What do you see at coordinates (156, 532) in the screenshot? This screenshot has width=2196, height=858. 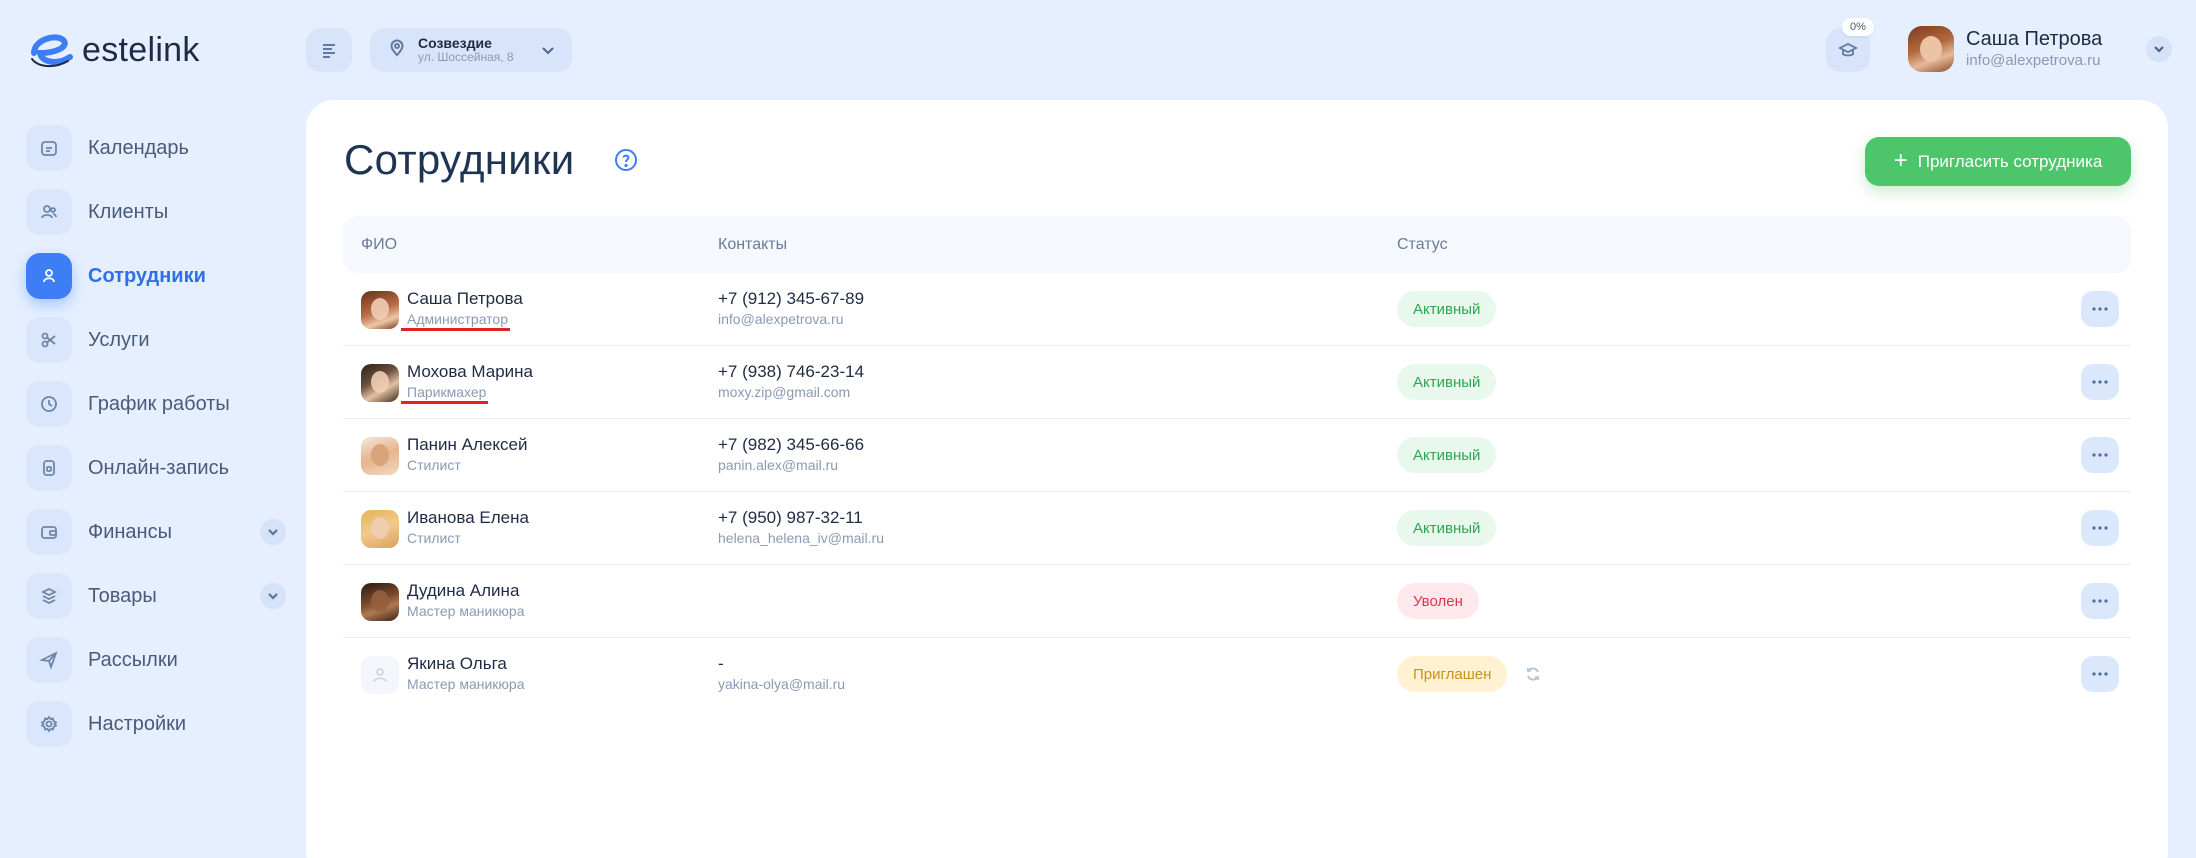 I see `sidebar-item-finance: Финансы` at bounding box center [156, 532].